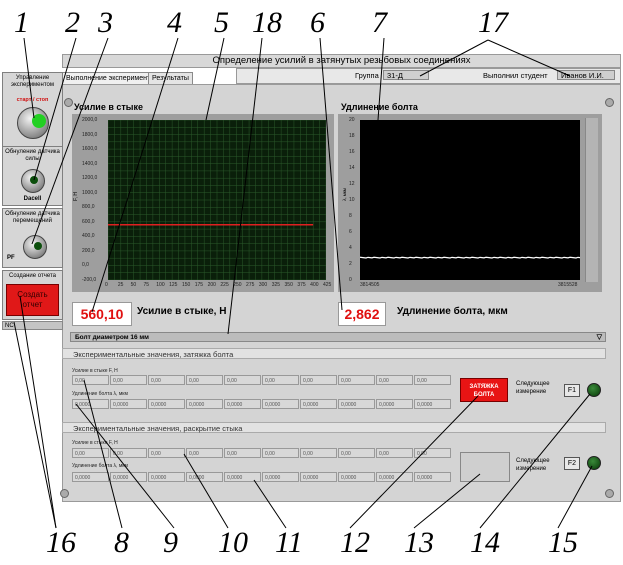 The width and height of the screenshot is (623, 565). What do you see at coordinates (263, 285) in the screenshot?
I see `force-x-tick: 300` at bounding box center [263, 285].